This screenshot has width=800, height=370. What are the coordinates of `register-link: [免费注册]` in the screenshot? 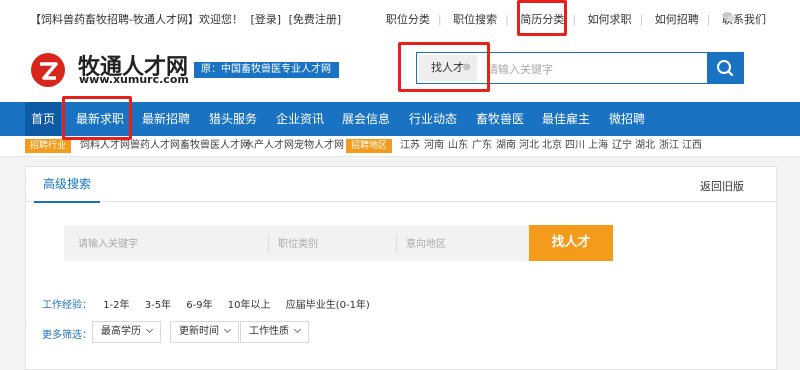 It's located at (315, 19).